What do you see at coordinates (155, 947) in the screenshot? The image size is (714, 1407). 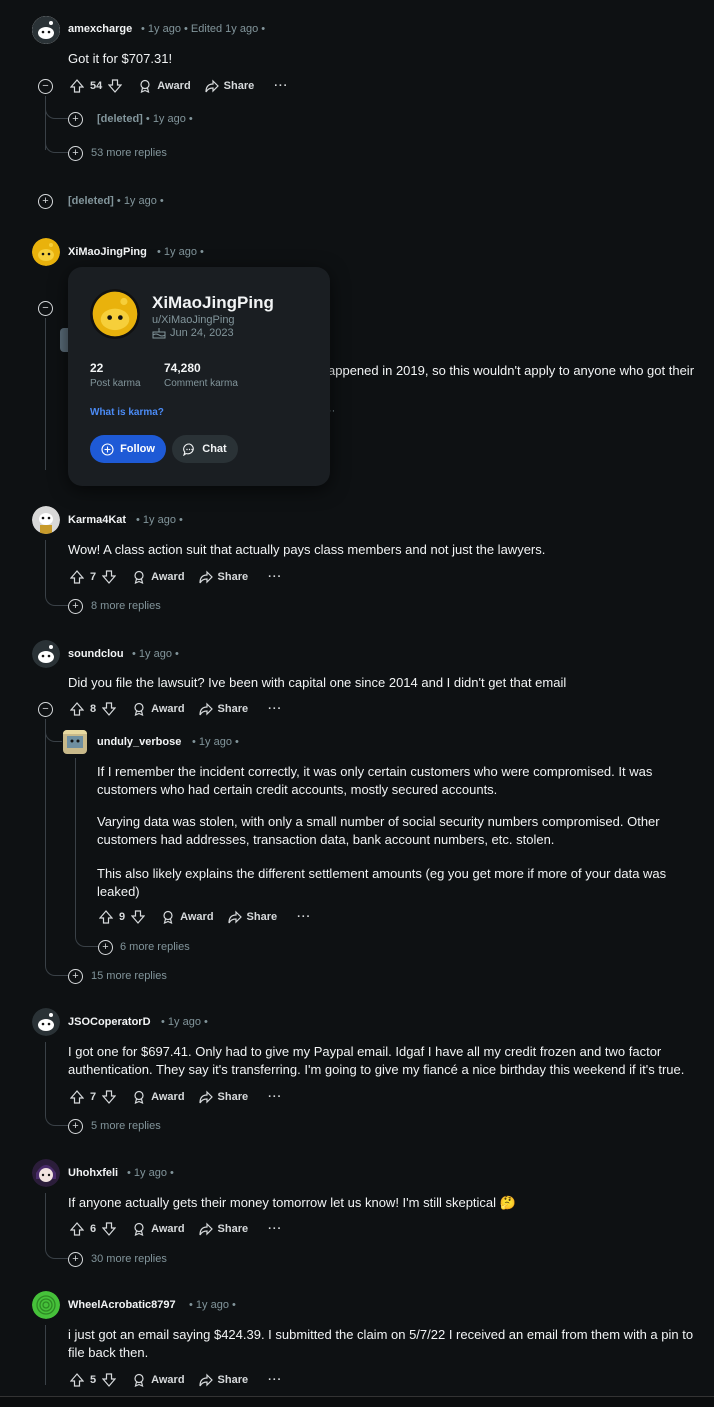 I see `more-replies-link: 6 more replies` at bounding box center [155, 947].